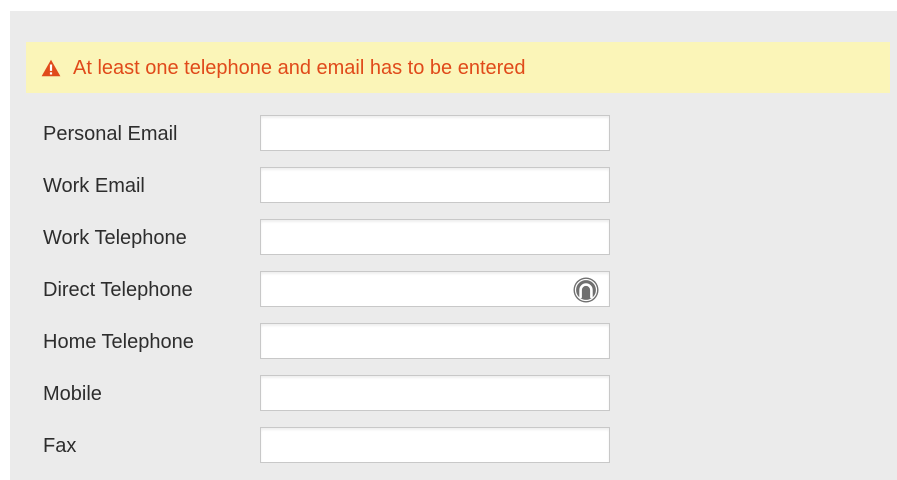 This screenshot has height=480, width=897. What do you see at coordinates (94, 186) in the screenshot?
I see `work-email-label: Work Email` at bounding box center [94, 186].